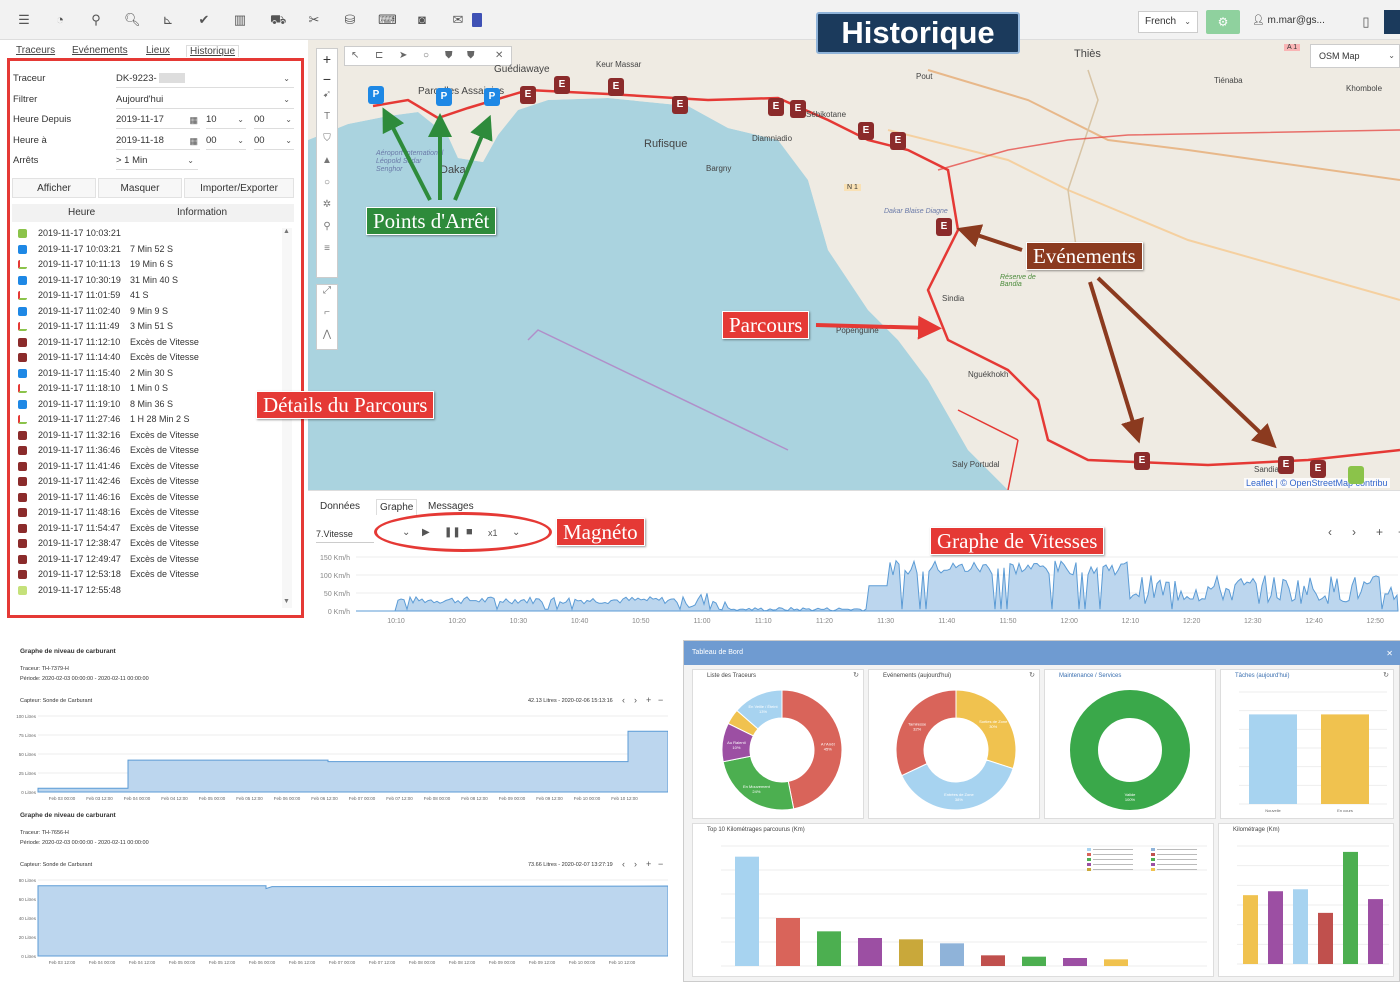 The height and width of the screenshot is (982, 1400). Describe the element at coordinates (1317, 483) in the screenshot. I see `map-attribution: Leaflet | © OpenStreetMap contribu` at that location.